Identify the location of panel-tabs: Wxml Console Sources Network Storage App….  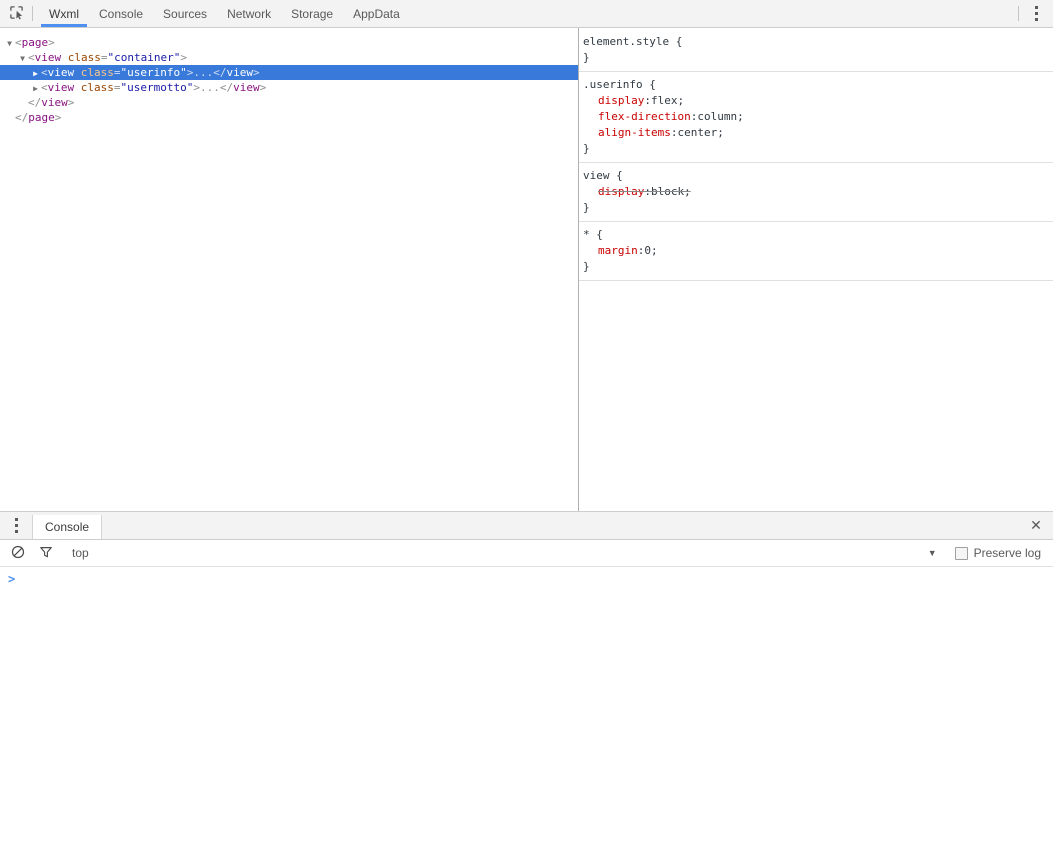
(224, 13).